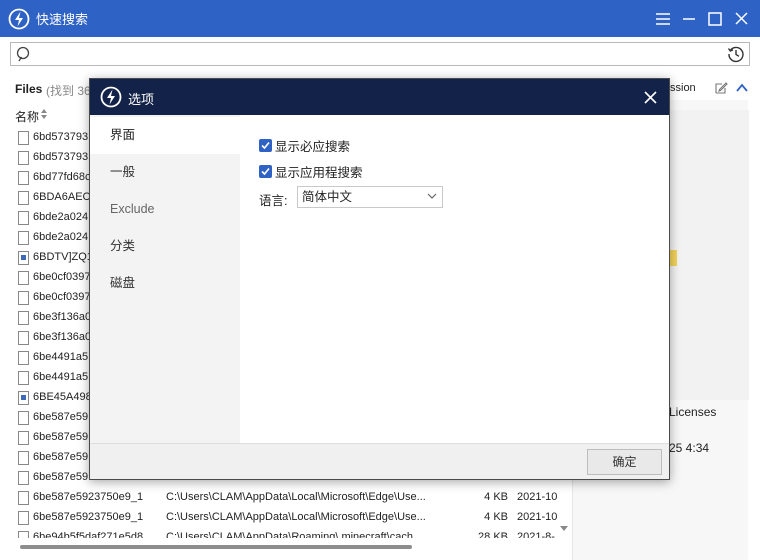 This screenshot has width=760, height=560. Describe the element at coordinates (370, 197) in the screenshot. I see `language-select: 简体中文` at that location.